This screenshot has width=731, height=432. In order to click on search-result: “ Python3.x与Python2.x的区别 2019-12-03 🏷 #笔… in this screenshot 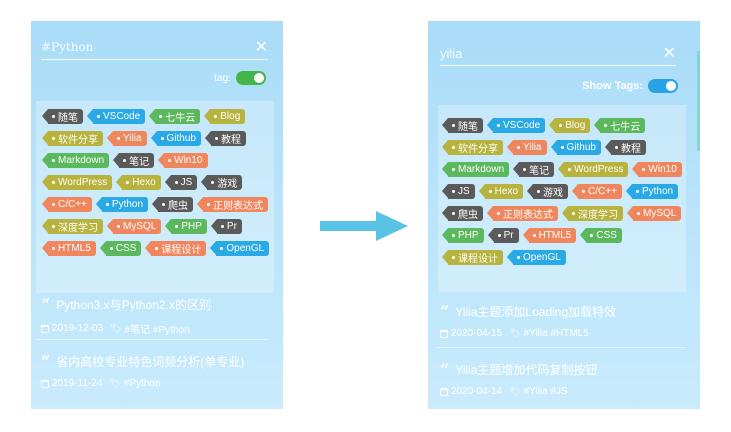, I will do `click(126, 316)`.